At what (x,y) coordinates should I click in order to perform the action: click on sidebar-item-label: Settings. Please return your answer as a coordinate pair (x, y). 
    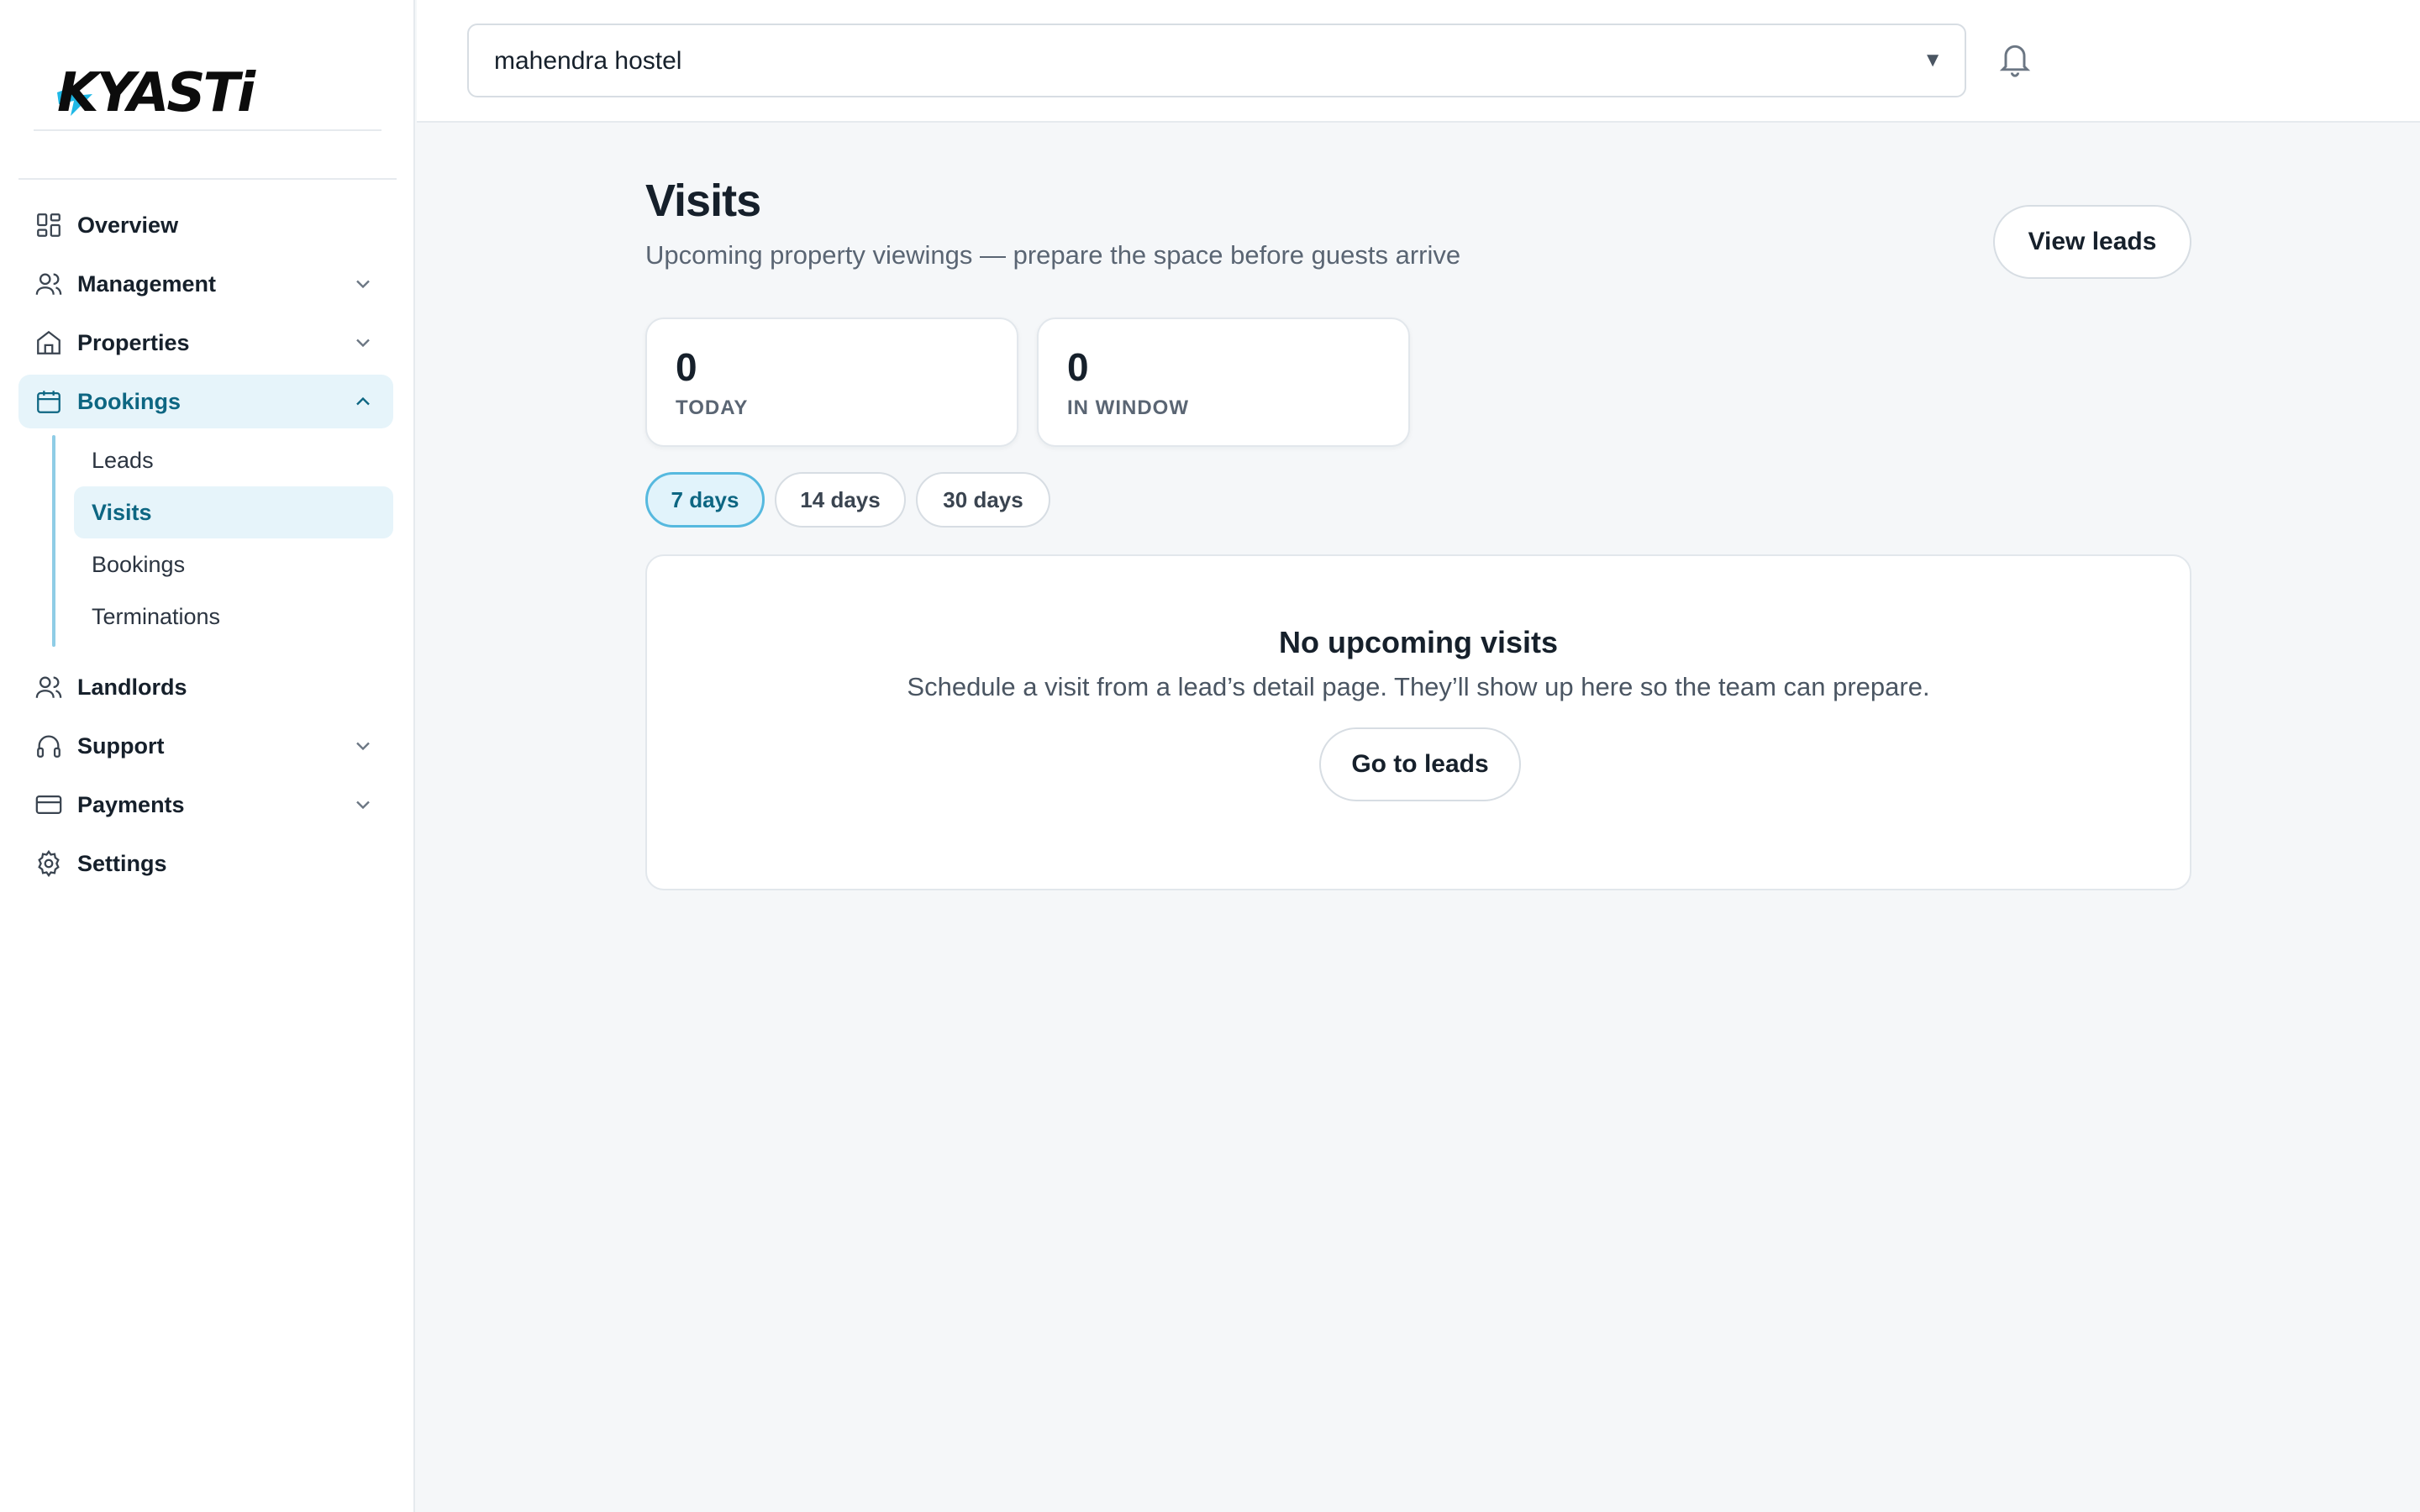
    Looking at the image, I should click on (122, 863).